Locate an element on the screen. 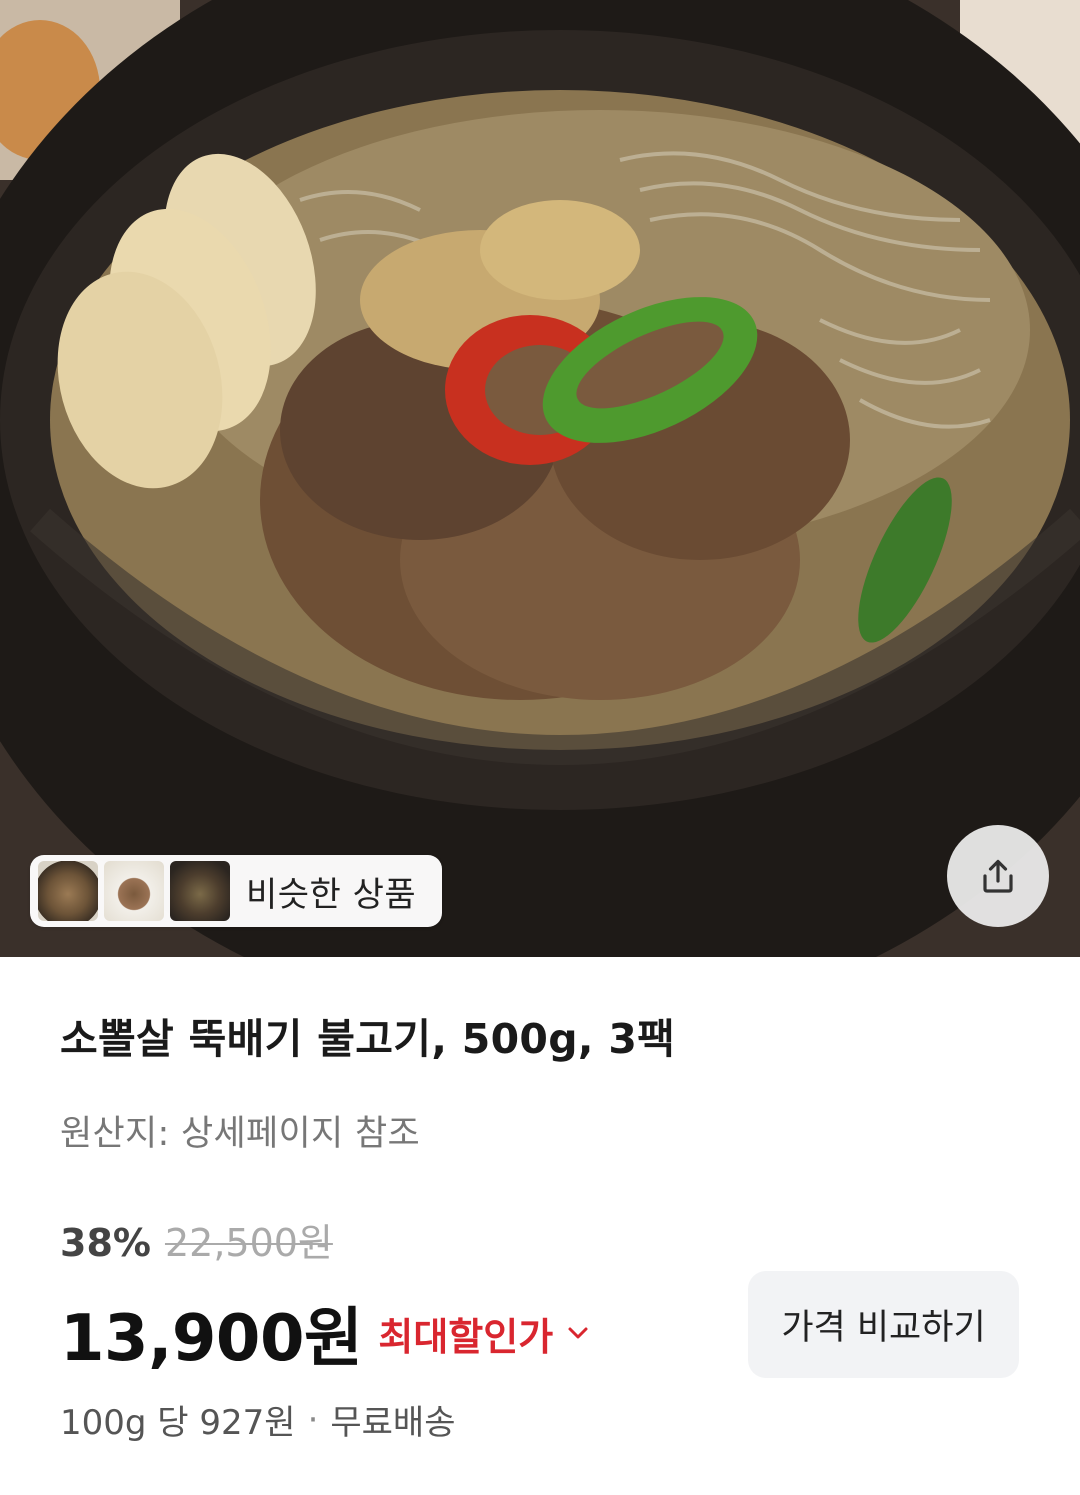  original-price: 22,500원 is located at coordinates (248, 1243).